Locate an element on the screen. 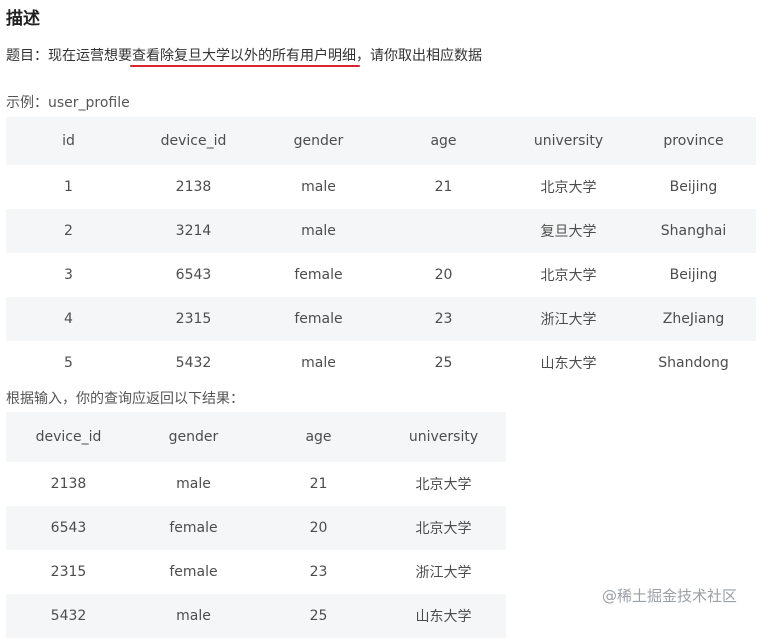 The image size is (764, 638). section-heading: 描述 is located at coordinates (23, 19).